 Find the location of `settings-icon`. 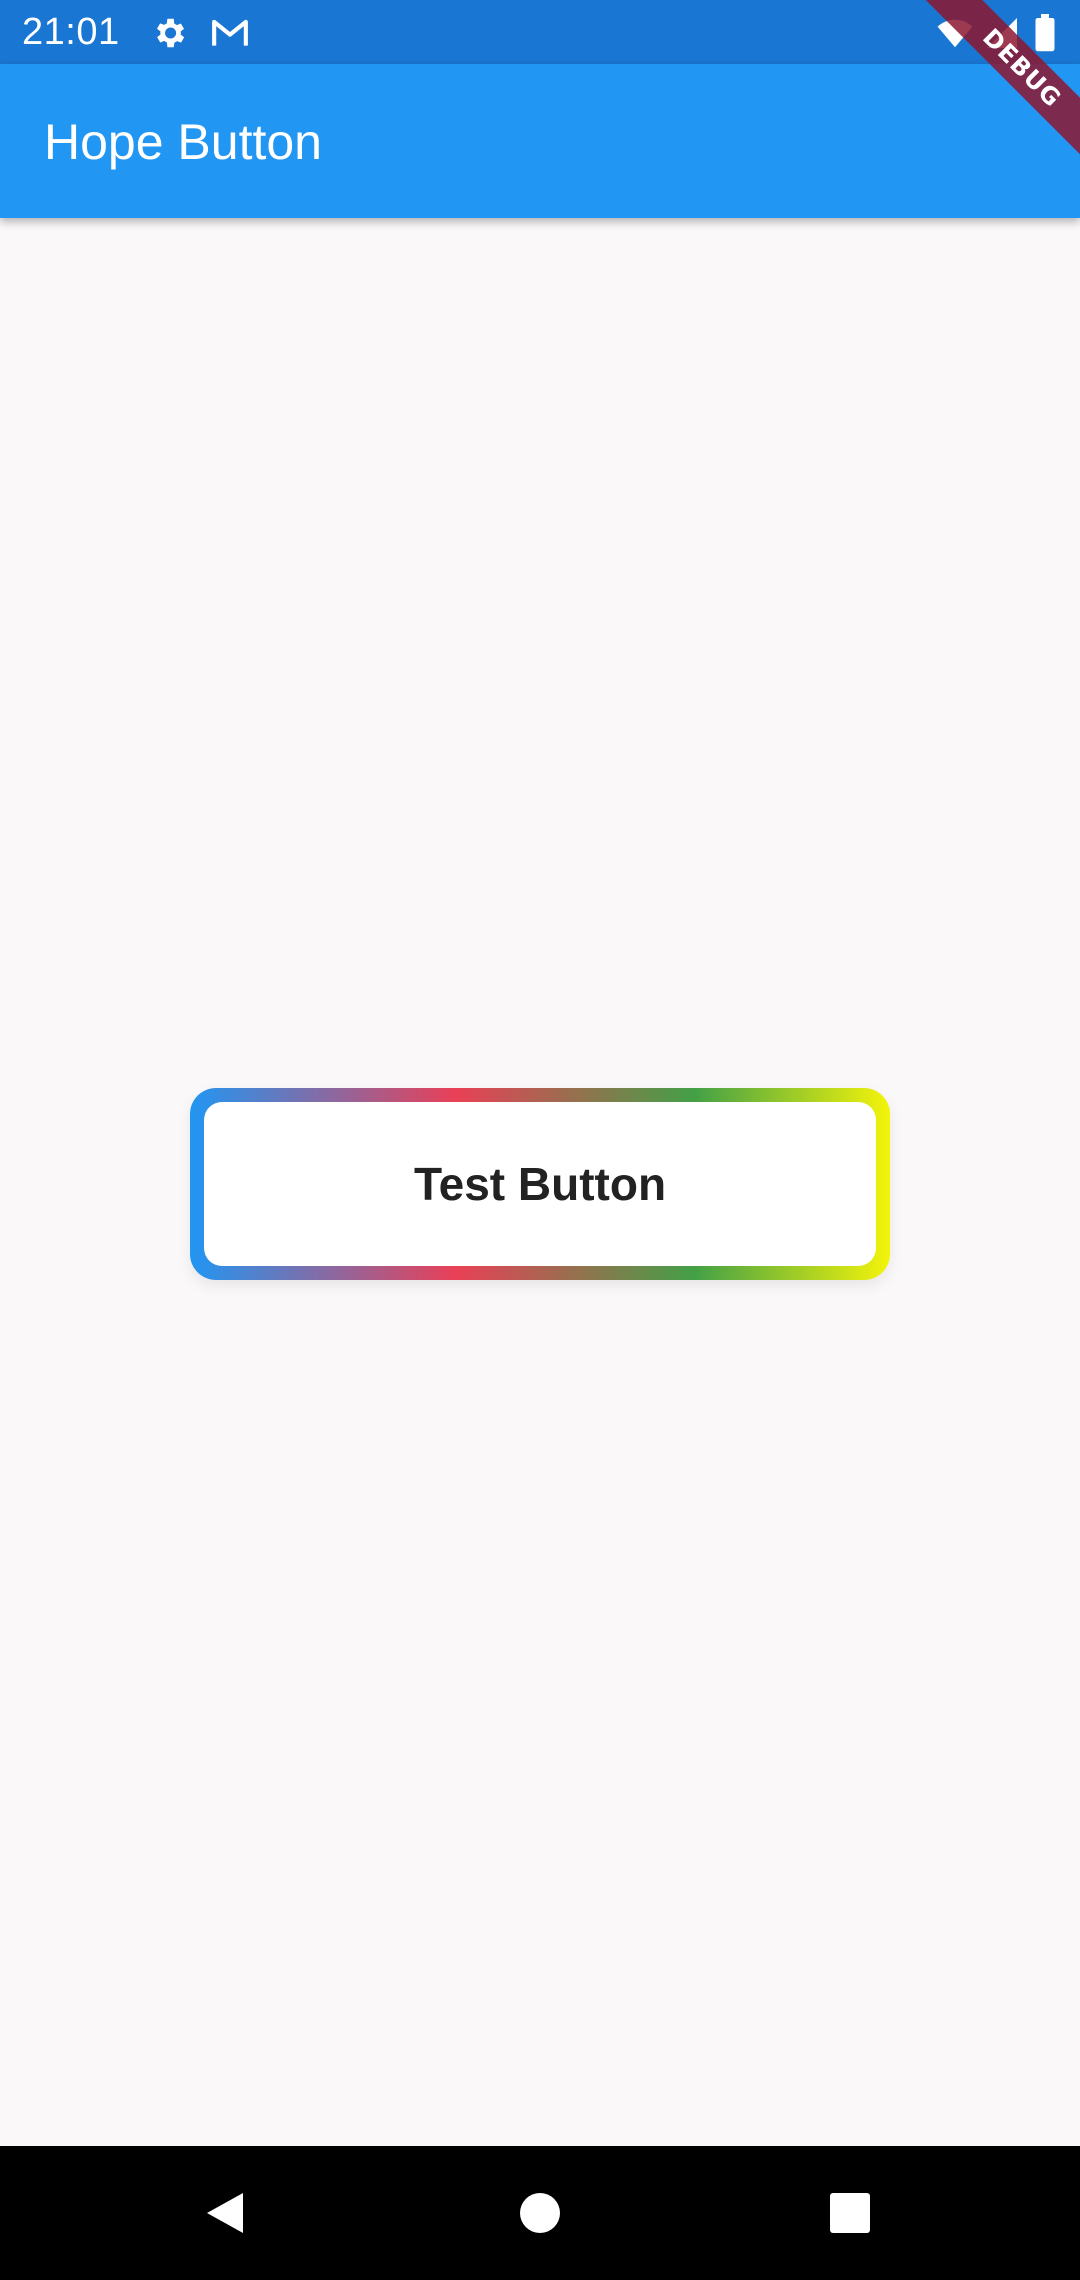

settings-icon is located at coordinates (169, 33).